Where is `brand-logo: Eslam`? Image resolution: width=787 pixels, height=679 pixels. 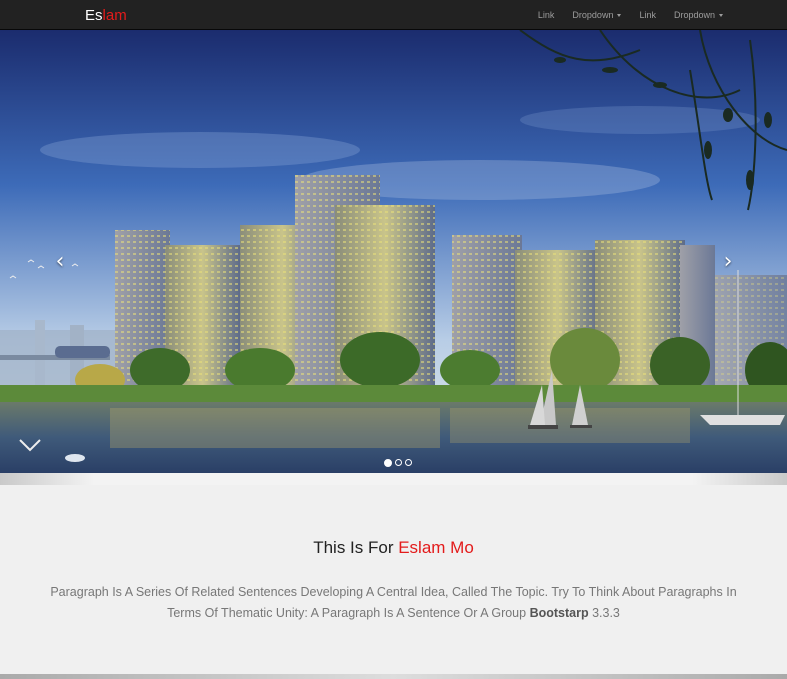
brand-logo: Eslam is located at coordinates (106, 15).